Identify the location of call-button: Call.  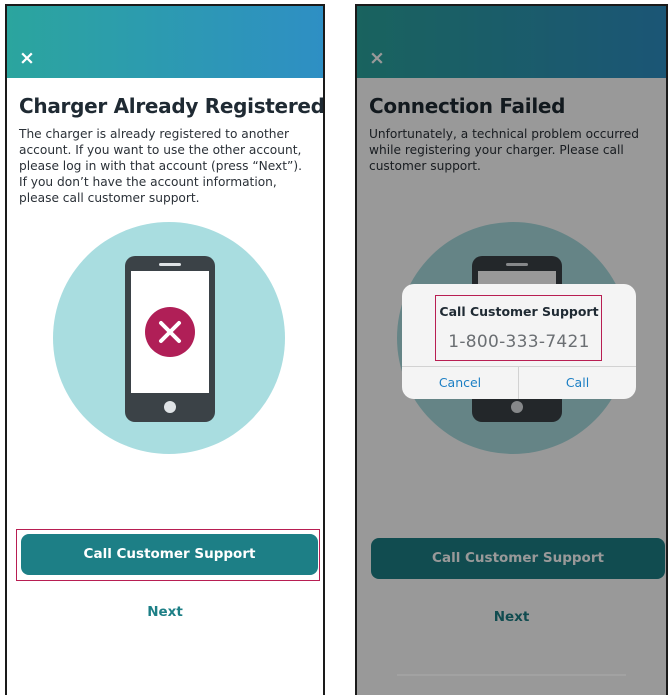
(577, 382).